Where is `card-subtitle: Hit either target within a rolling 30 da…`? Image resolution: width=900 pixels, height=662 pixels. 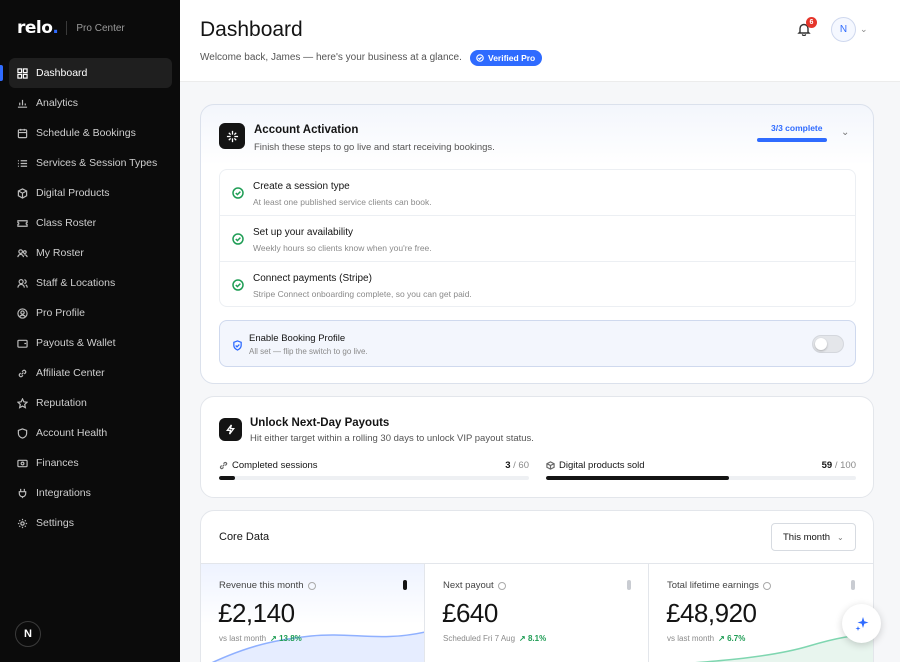
card-subtitle: Hit either target within a rolling 30 da… is located at coordinates (392, 438).